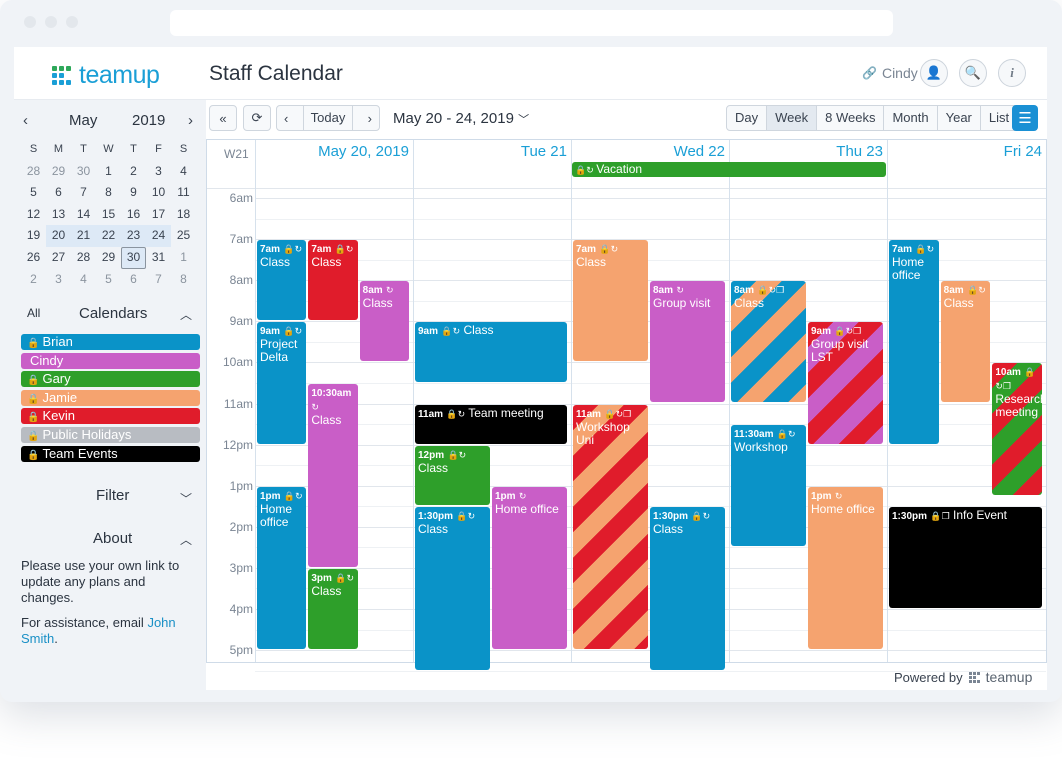 The height and width of the screenshot is (768, 1062). I want to click on prev-month-icon: ‹, so click(25, 120).